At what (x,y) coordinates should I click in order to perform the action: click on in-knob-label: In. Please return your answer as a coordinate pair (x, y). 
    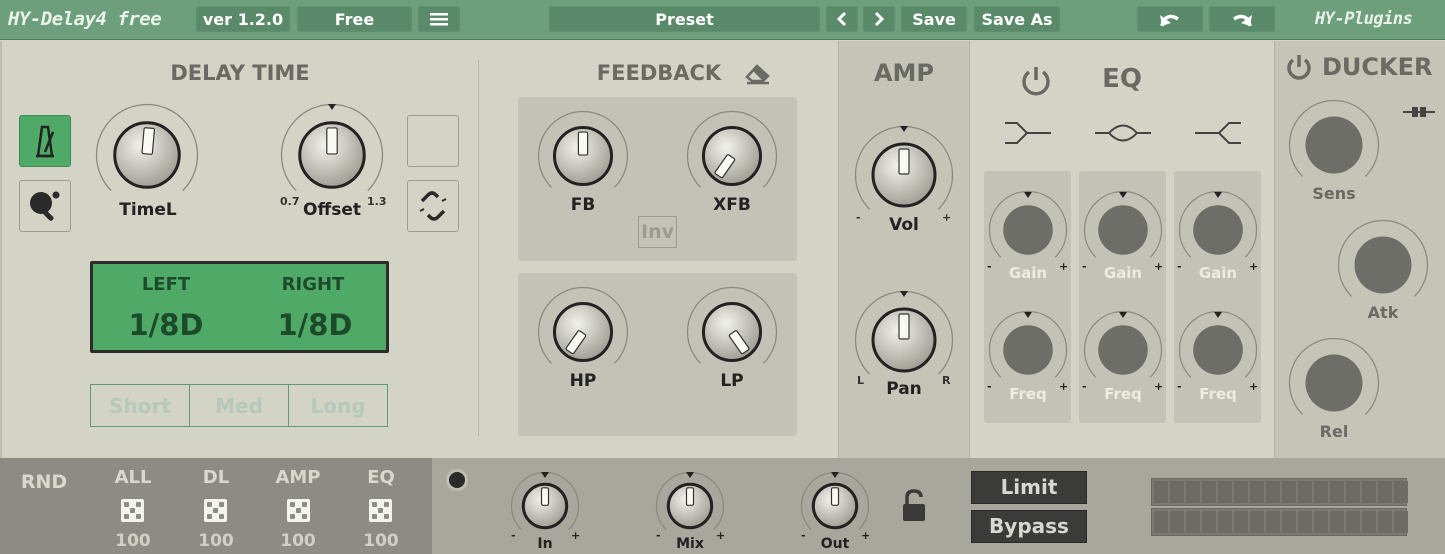
    Looking at the image, I should click on (545, 544).